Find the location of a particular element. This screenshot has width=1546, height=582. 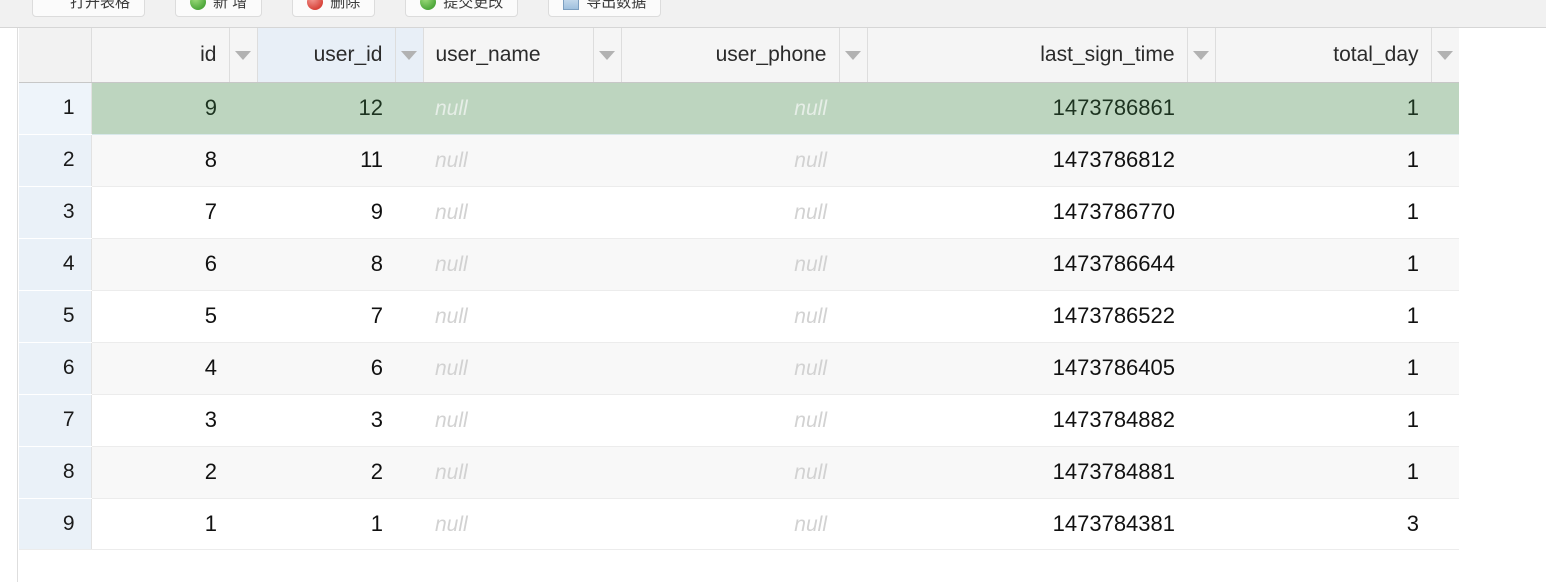

toolbar-button-1: 新 增 is located at coordinates (219, 8).